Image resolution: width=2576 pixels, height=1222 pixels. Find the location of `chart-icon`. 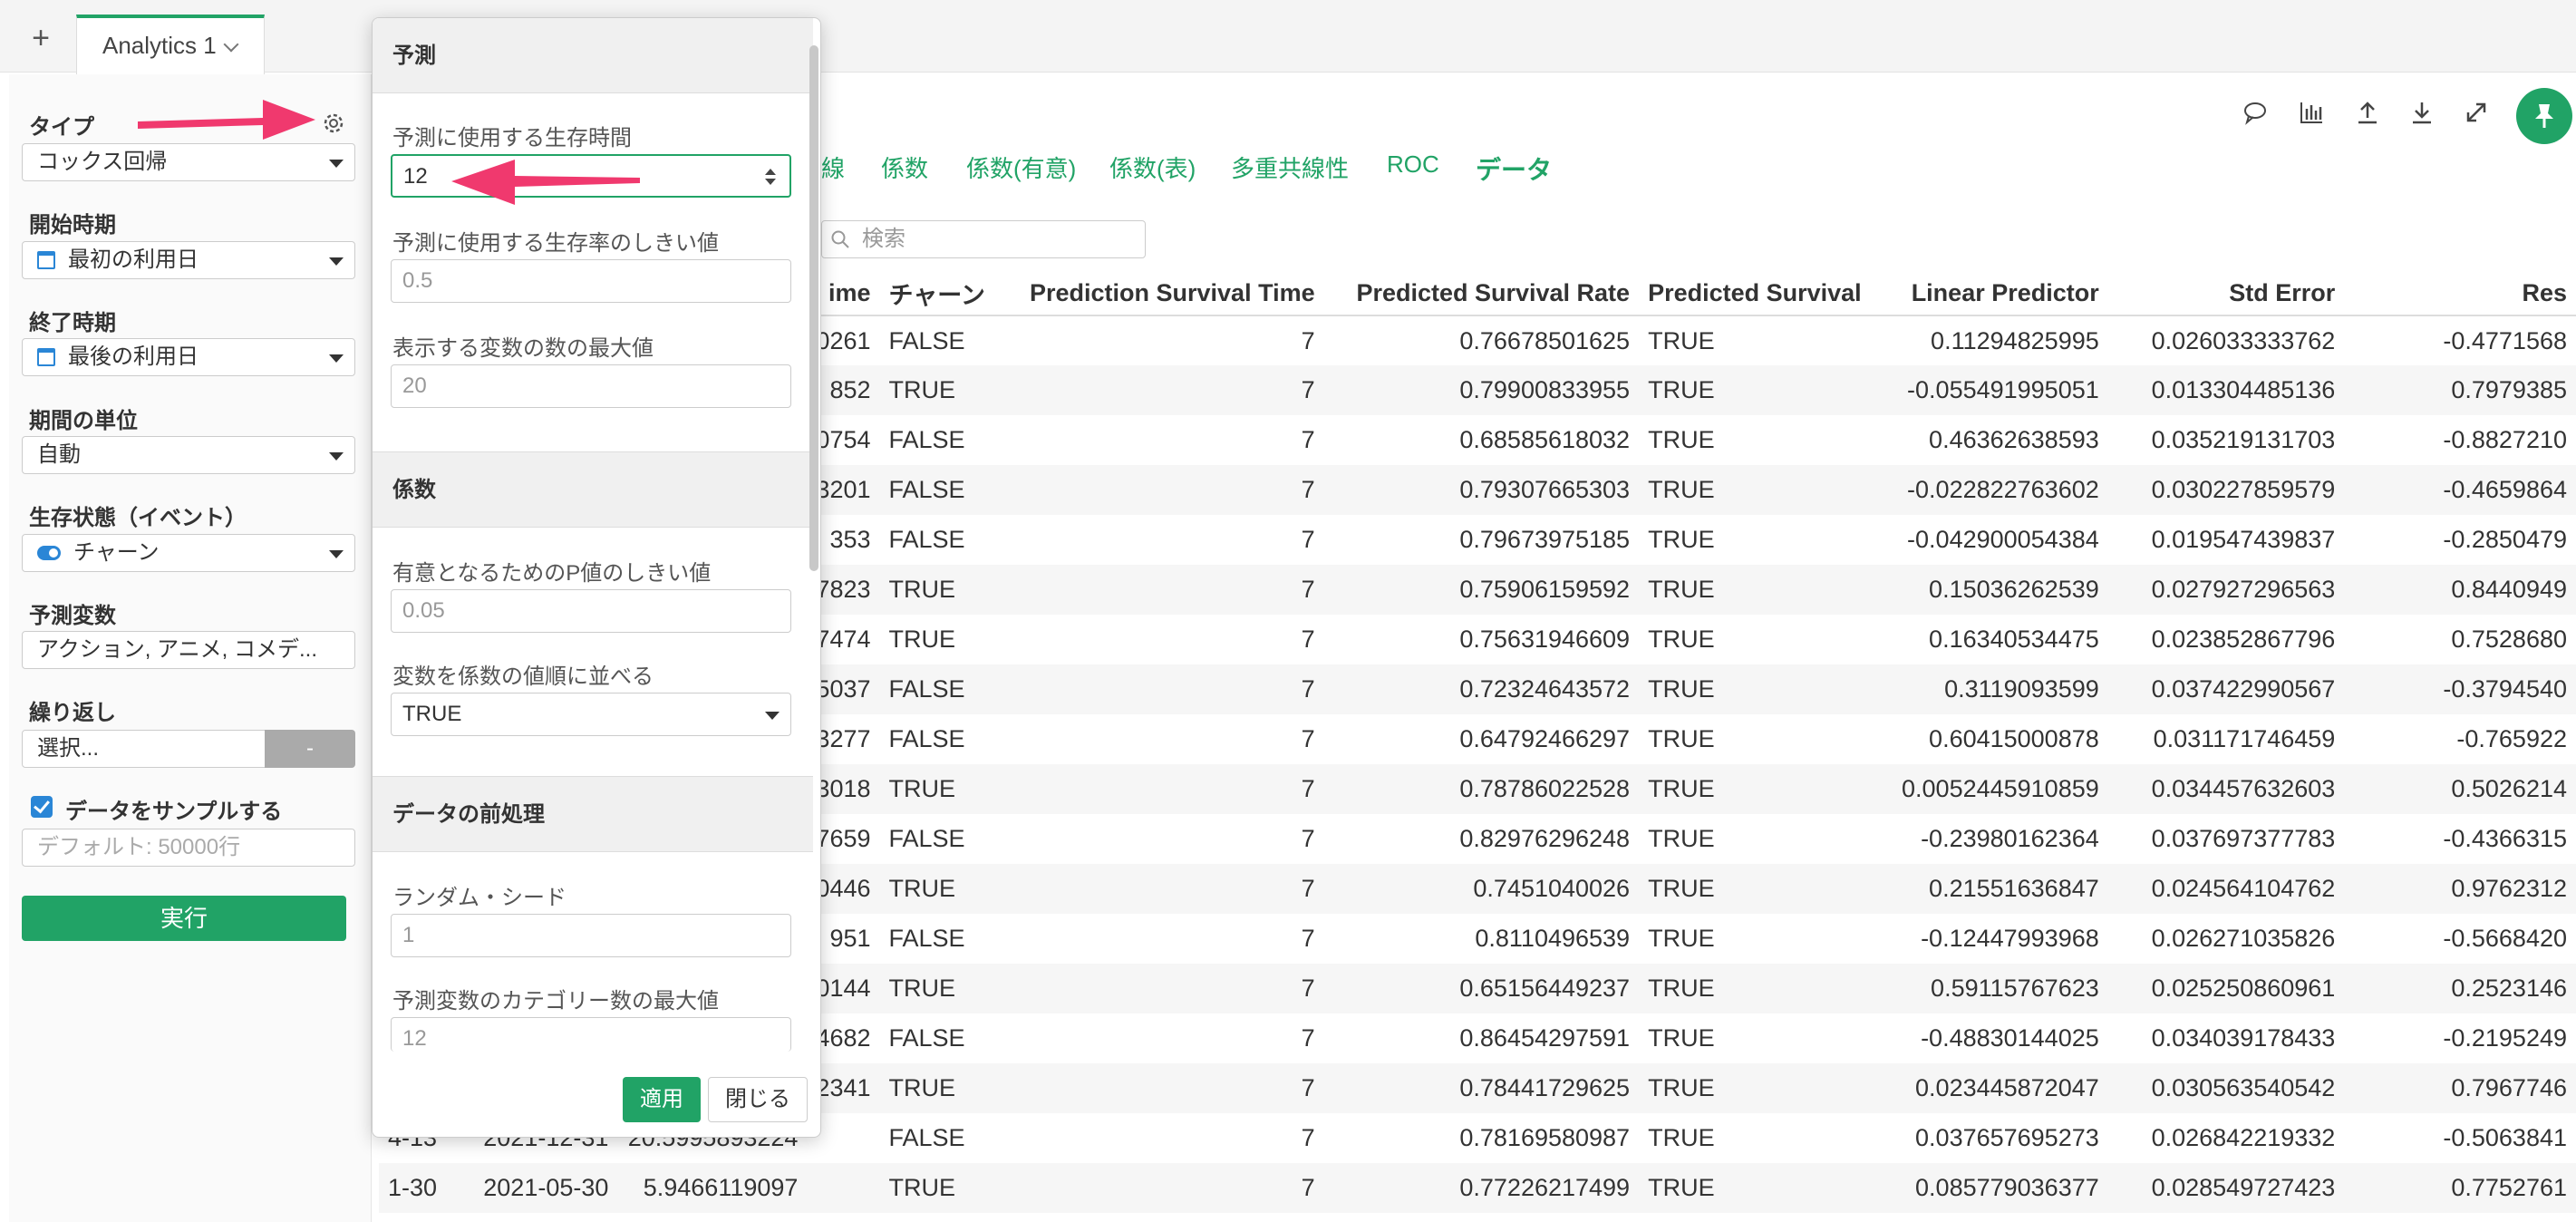

chart-icon is located at coordinates (2311, 113).